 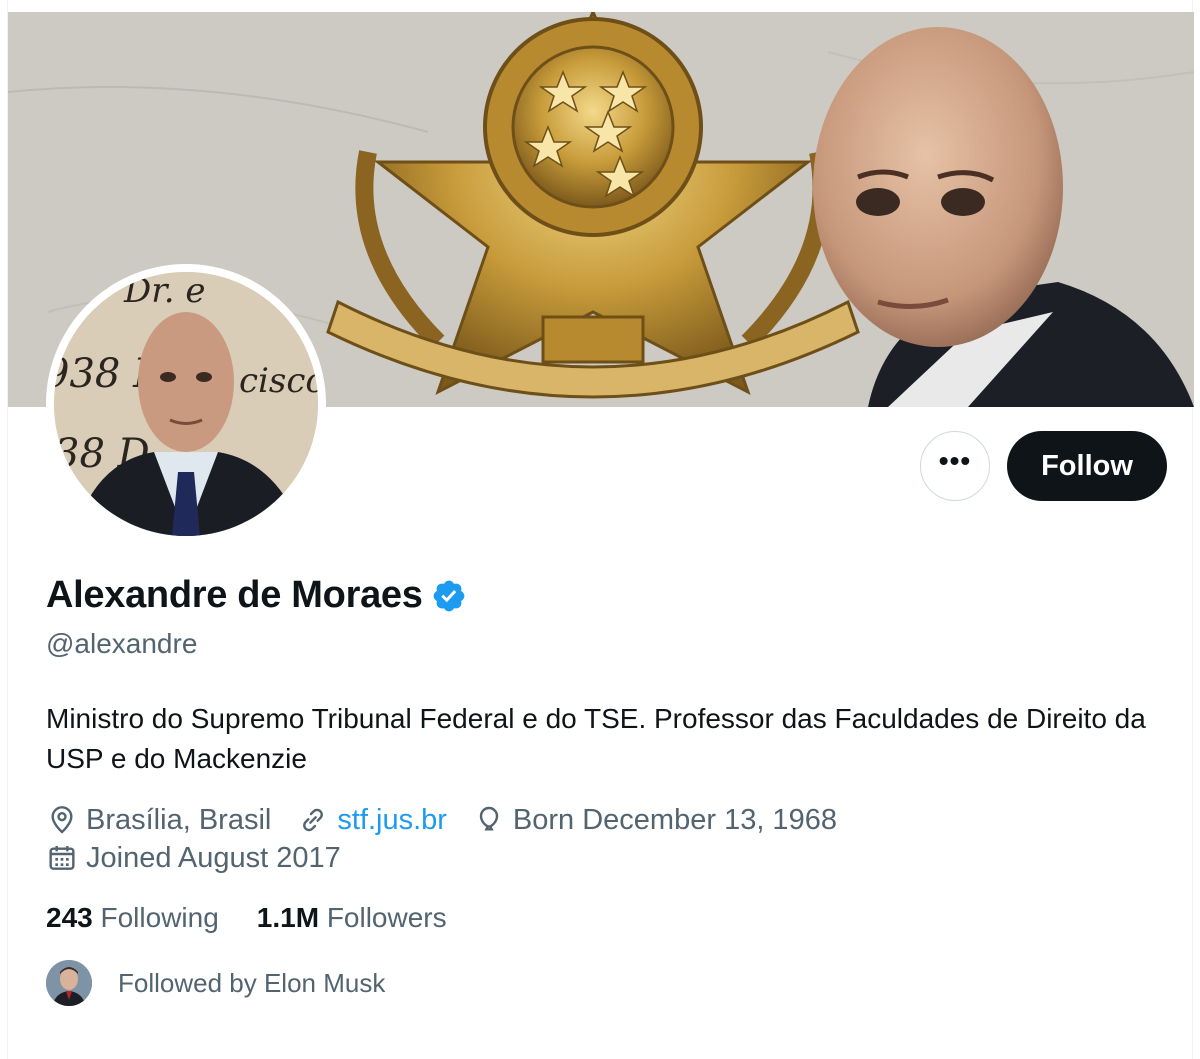 I want to click on svg-text: cisco, so click(x=278, y=381).